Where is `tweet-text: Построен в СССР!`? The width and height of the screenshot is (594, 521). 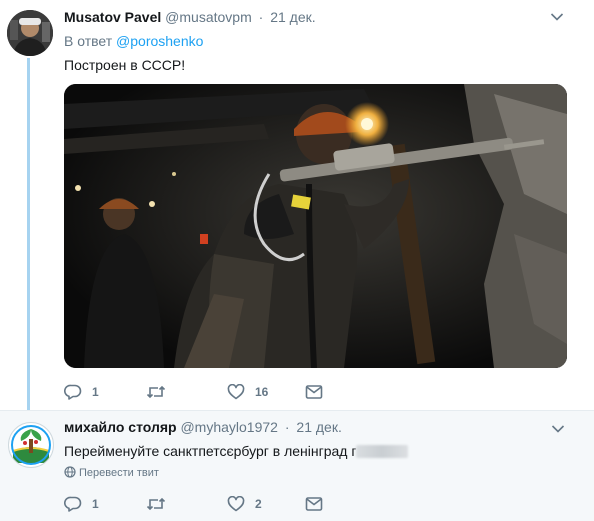
tweet-text: Построен в СССР! is located at coordinates (125, 65).